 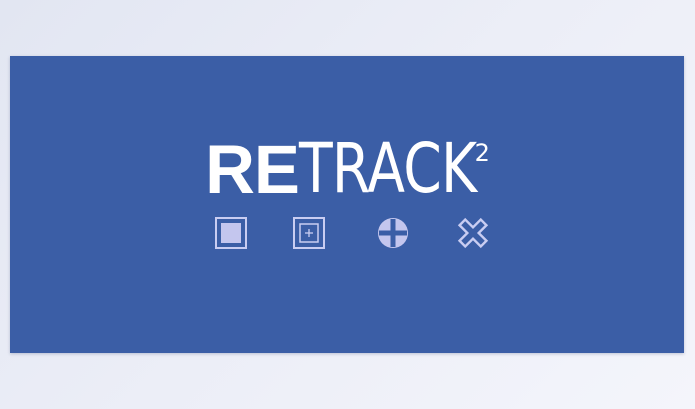 What do you see at coordinates (482, 153) in the screenshot?
I see `logo-superscript: 2` at bounding box center [482, 153].